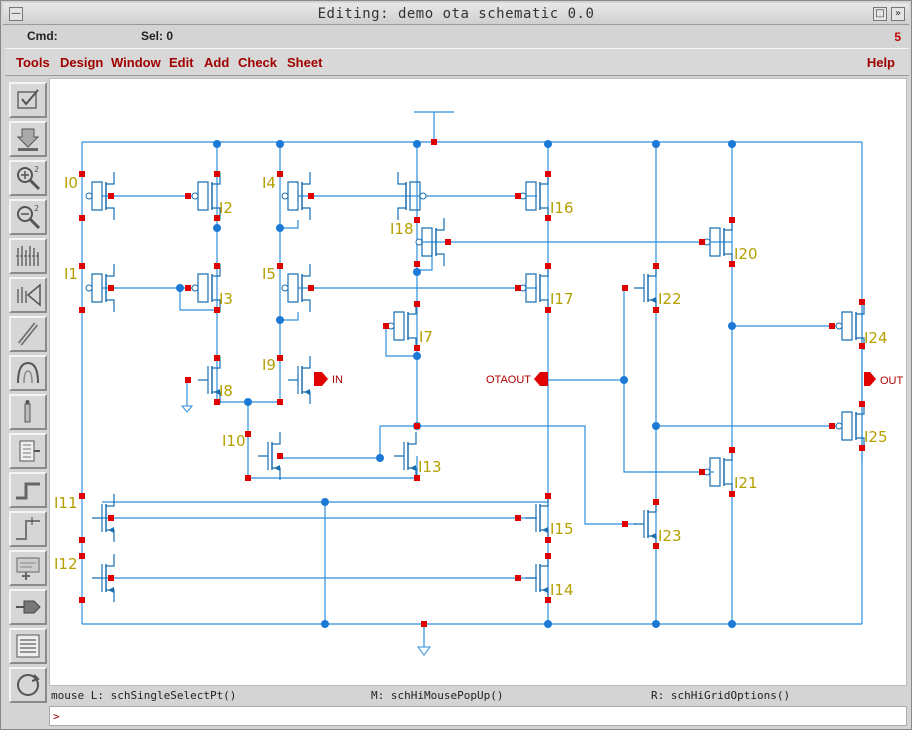 This screenshot has width=912, height=730. I want to click on pin-button, so click(28, 607).